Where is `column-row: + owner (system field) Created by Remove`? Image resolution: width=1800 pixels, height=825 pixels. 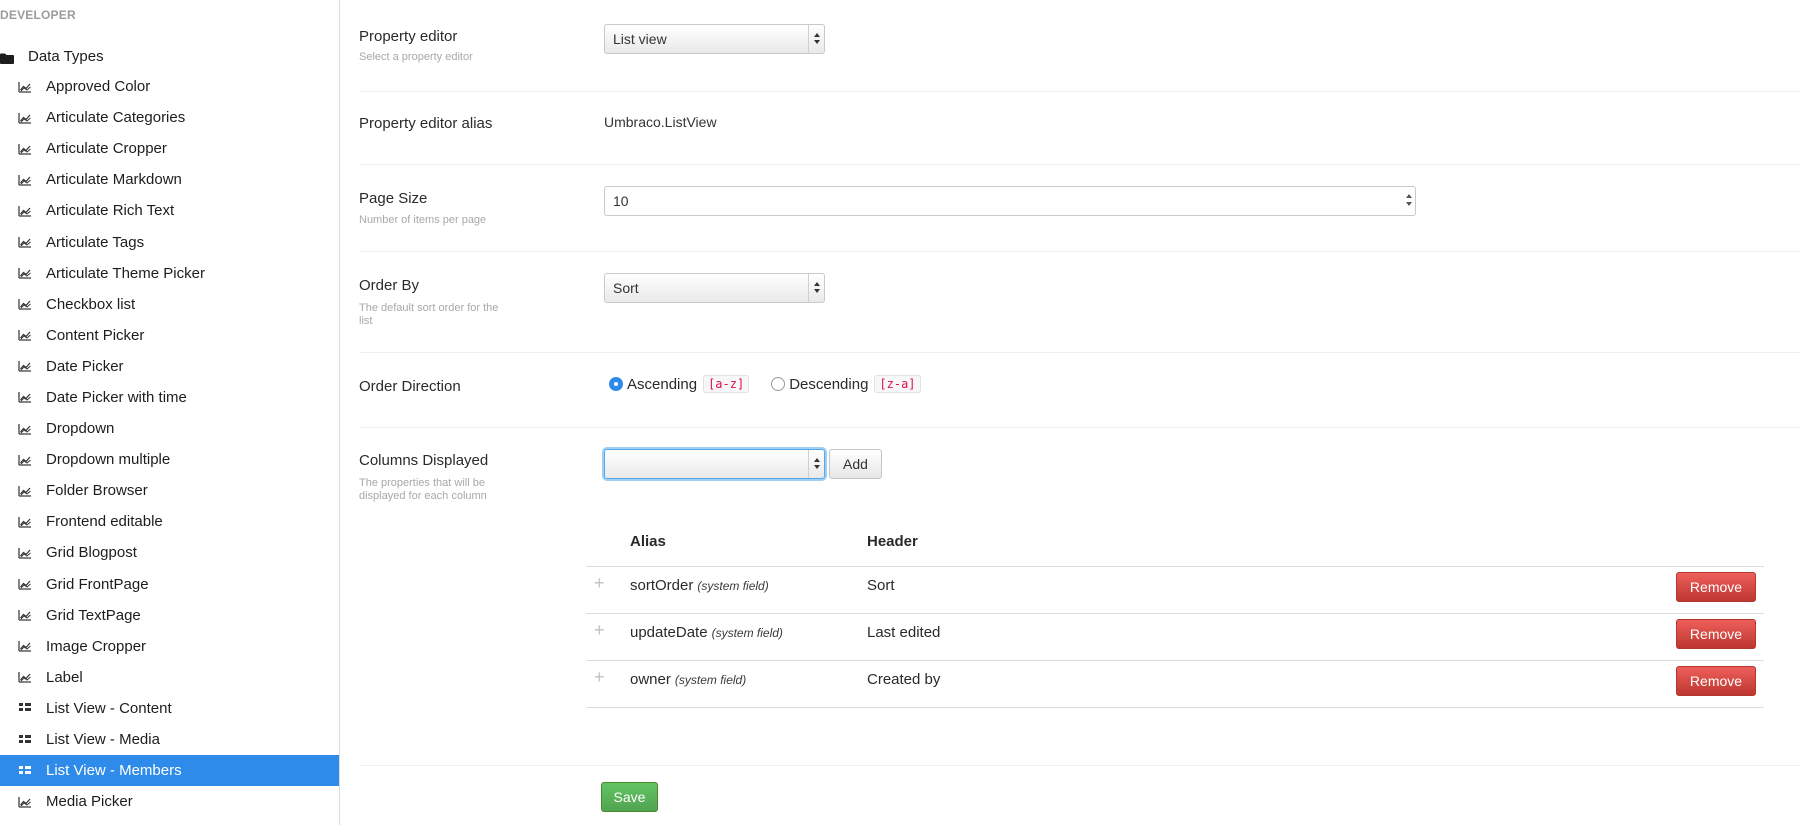 column-row: + owner (system field) Created by Remove is located at coordinates (1175, 684).